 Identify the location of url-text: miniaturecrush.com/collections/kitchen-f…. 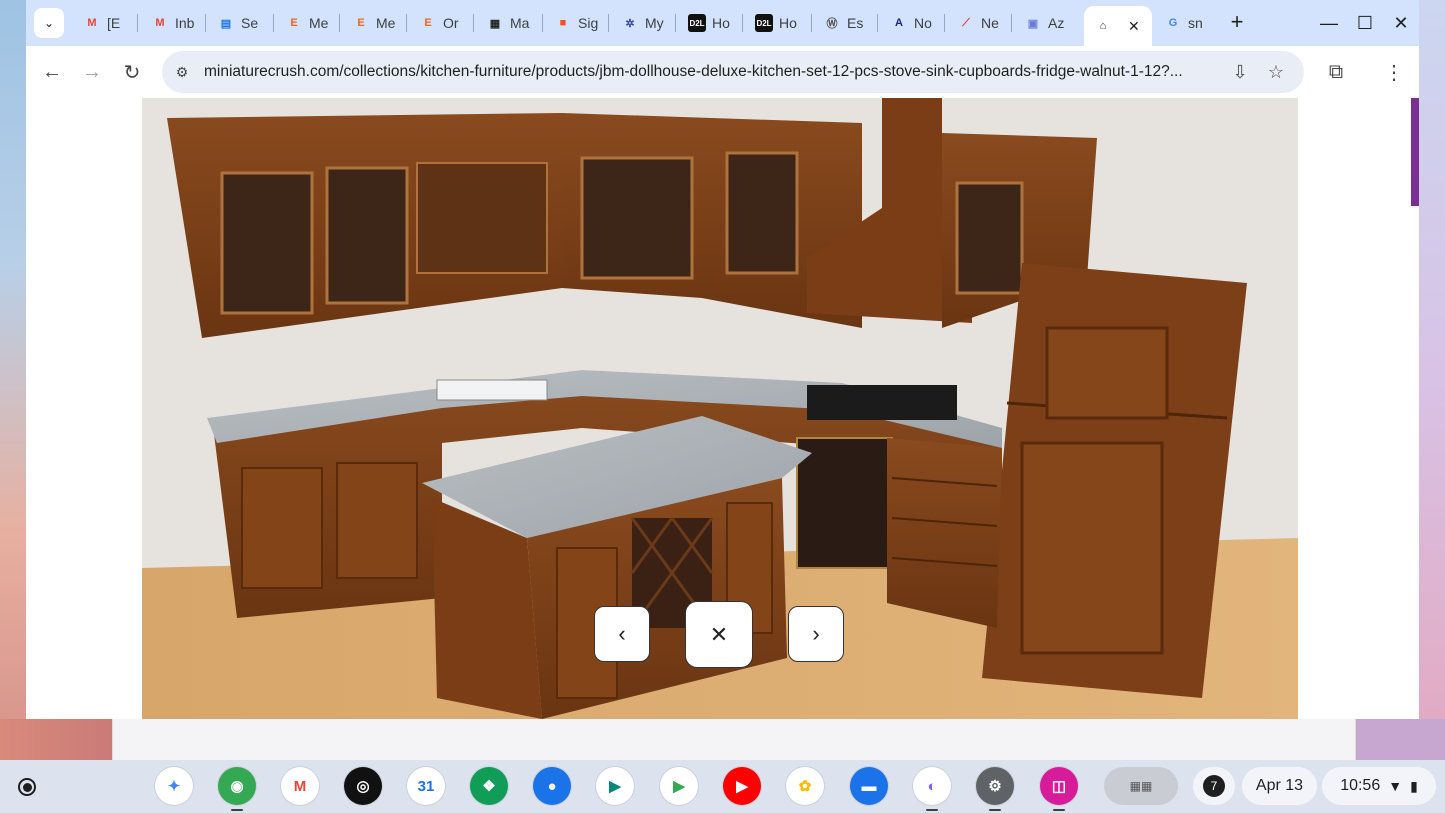
(709, 72).